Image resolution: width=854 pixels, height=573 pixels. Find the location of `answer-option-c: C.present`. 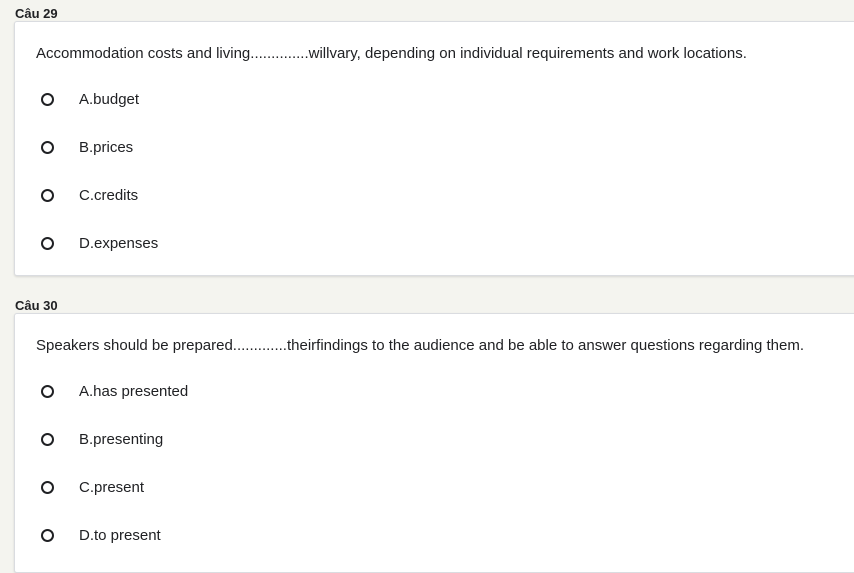

answer-option-c: C.present is located at coordinates (92, 487).